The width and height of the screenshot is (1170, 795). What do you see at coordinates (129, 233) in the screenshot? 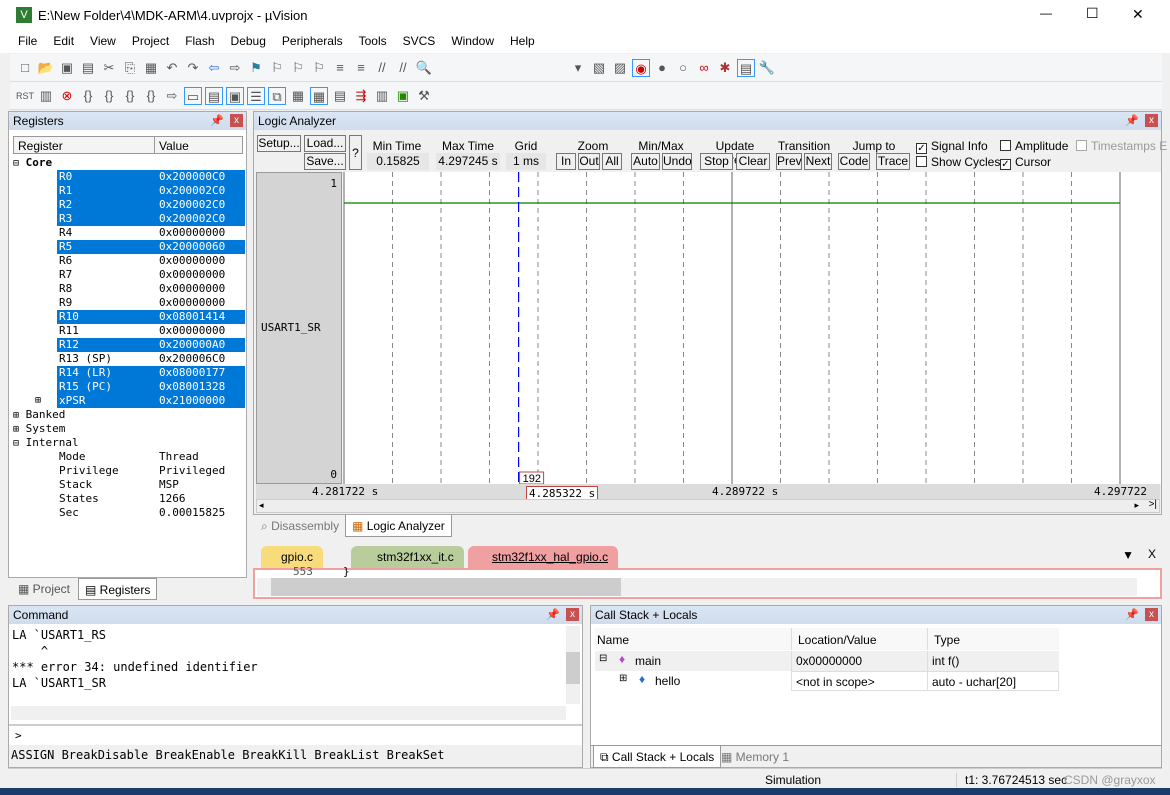
I see `register-row: R4 0x00000000` at bounding box center [129, 233].